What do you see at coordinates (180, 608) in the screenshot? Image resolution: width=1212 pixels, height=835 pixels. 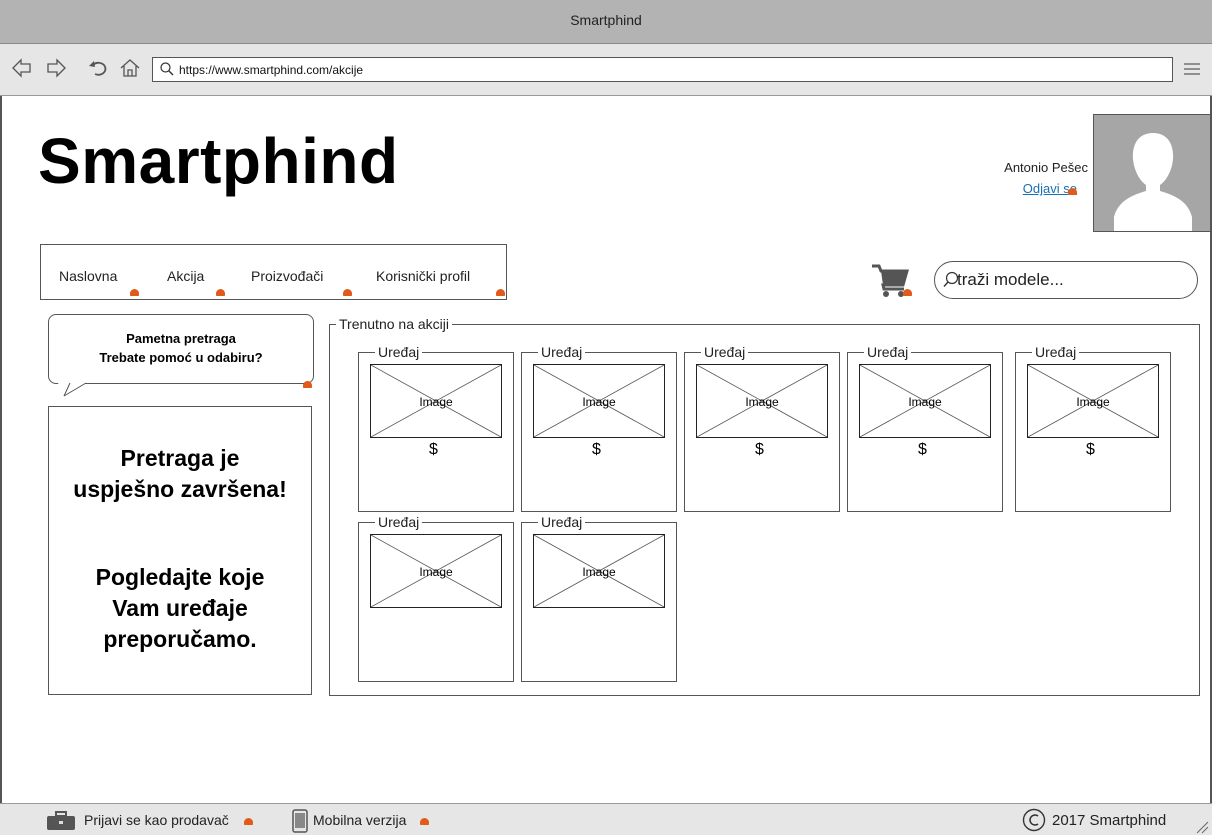 I see `result-text-line: Vam uređaje` at bounding box center [180, 608].